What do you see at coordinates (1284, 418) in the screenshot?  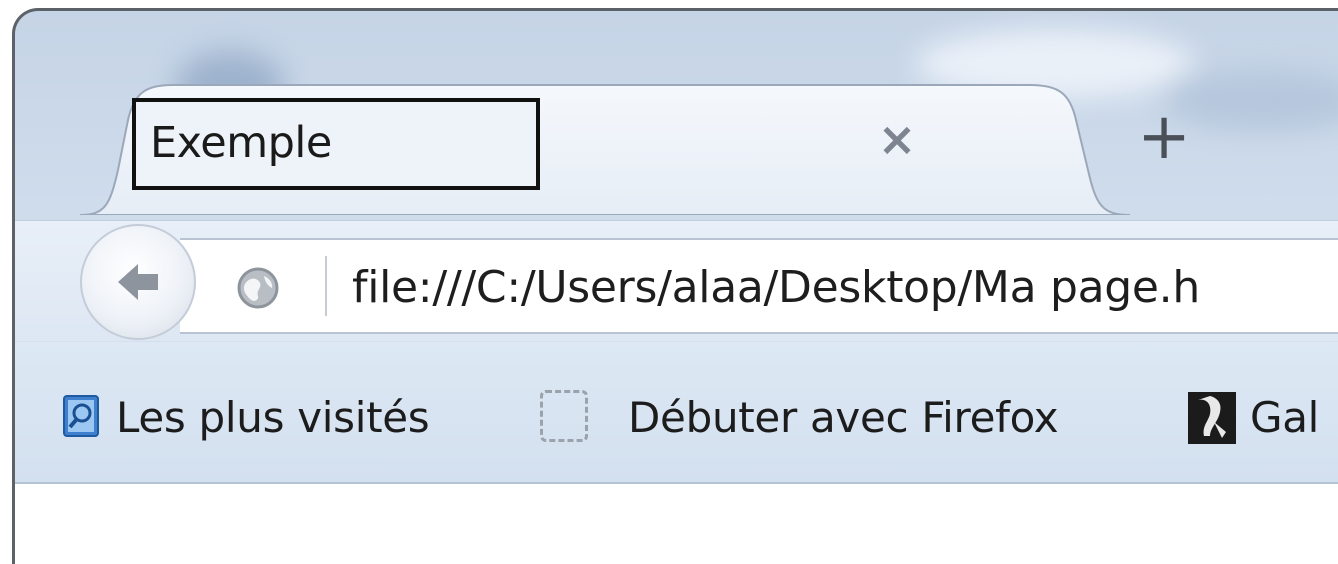 I see `bookmark-galerie: Gal` at bounding box center [1284, 418].